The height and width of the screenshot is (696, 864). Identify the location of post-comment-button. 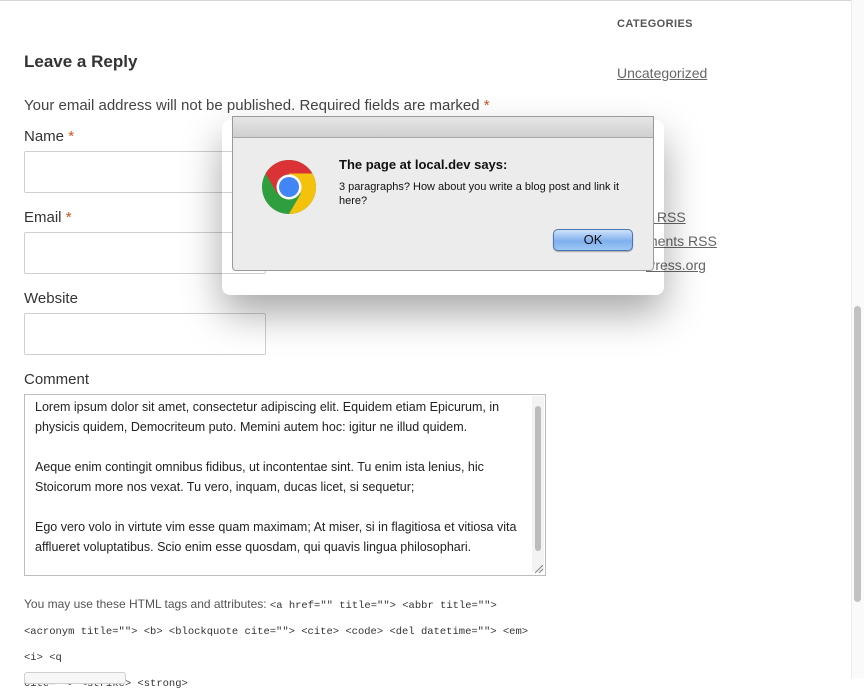
(75, 678).